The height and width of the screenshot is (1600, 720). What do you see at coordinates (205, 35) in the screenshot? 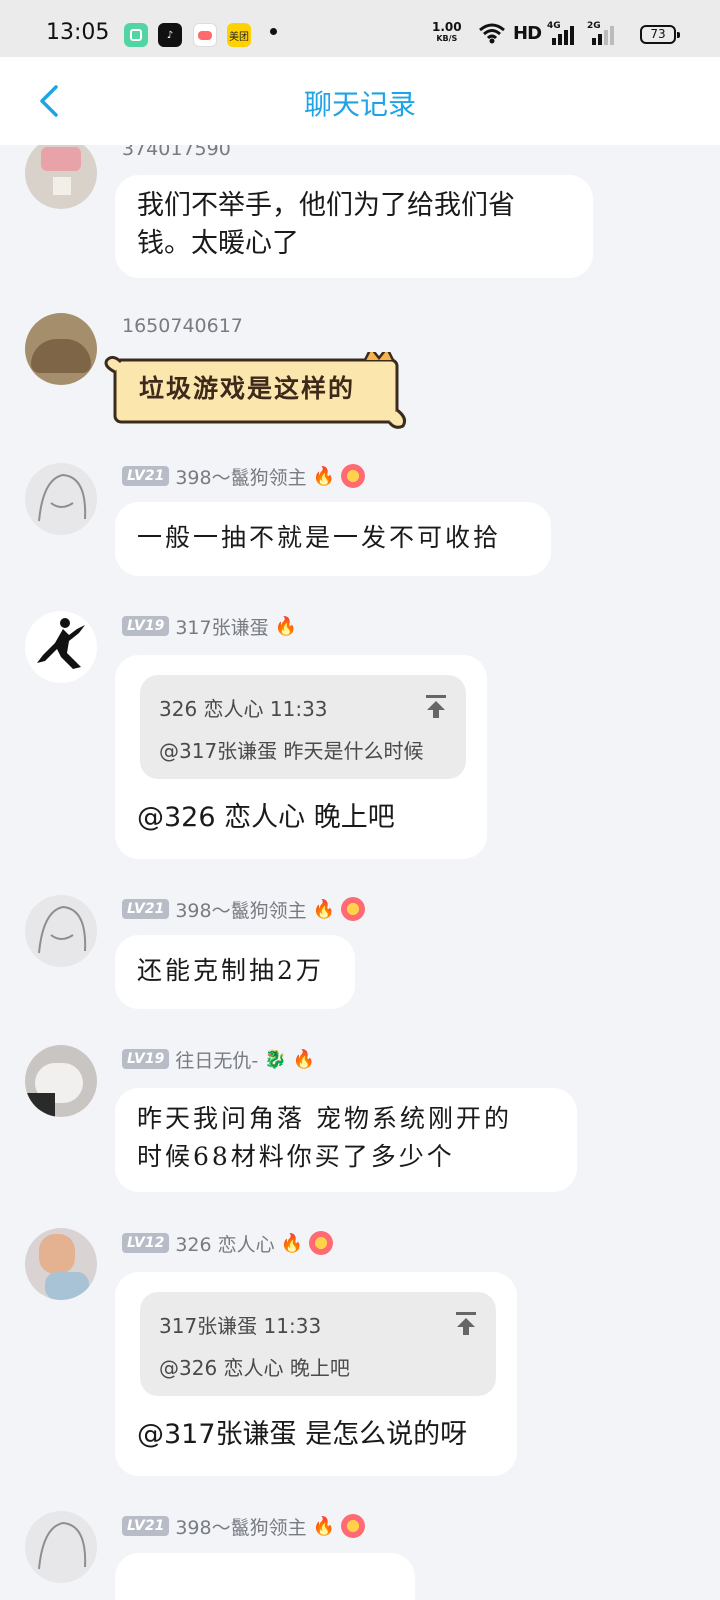
I see `game-app-icon` at bounding box center [205, 35].